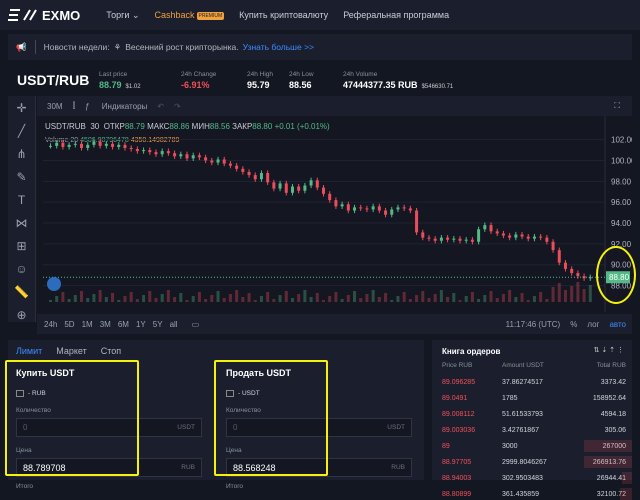 The image size is (640, 500). What do you see at coordinates (21, 107) in the screenshot?
I see `crosshair-icon: ✛` at bounding box center [21, 107].